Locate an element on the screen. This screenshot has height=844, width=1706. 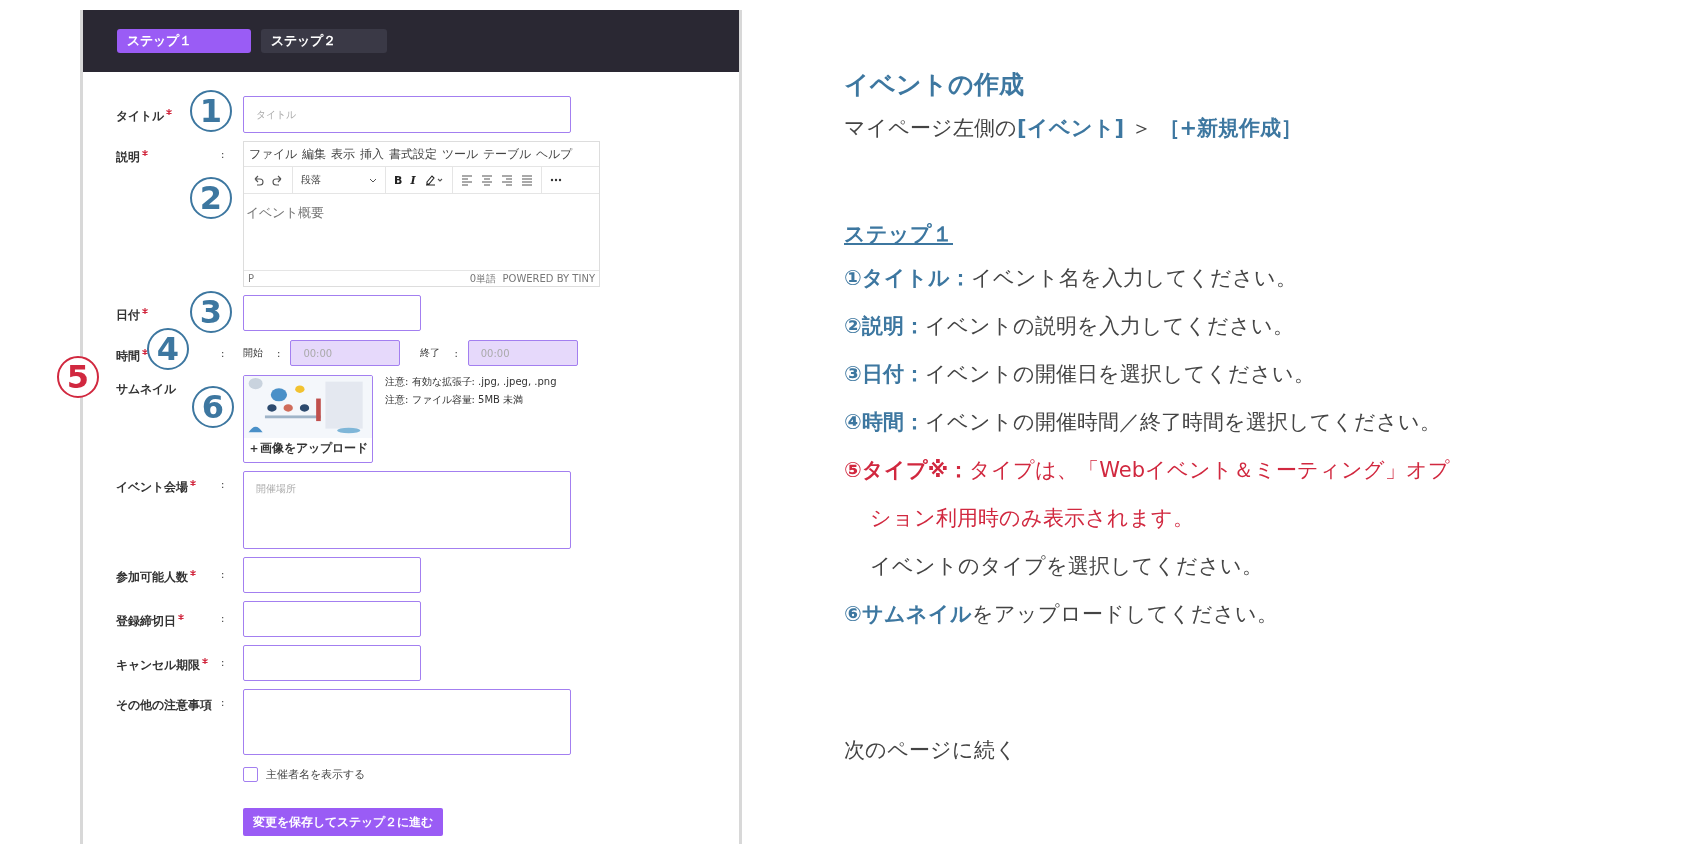
editor-placeholder: イベント概要 is located at coordinates (285, 213).